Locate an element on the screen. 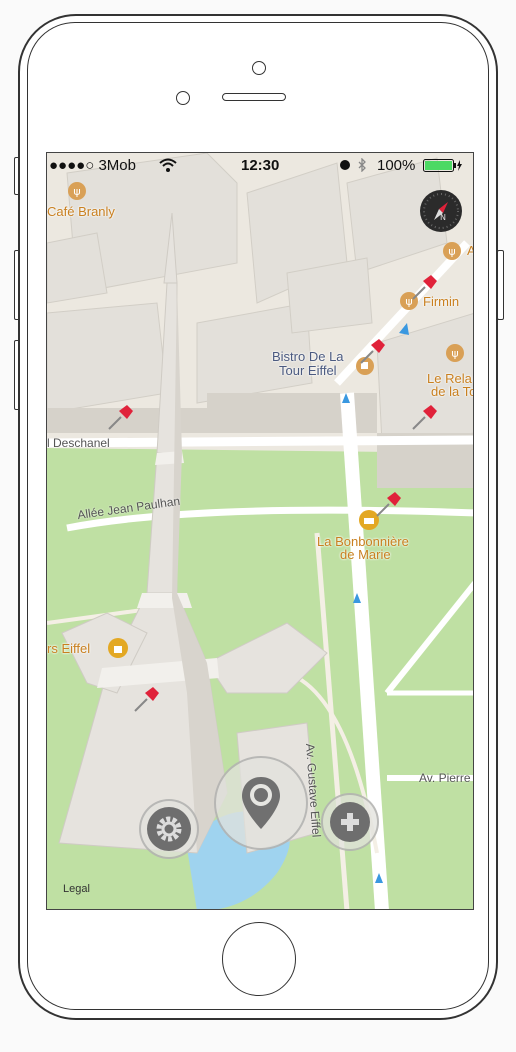 The image size is (516, 1052). poi-a: ψ is located at coordinates (452, 253).